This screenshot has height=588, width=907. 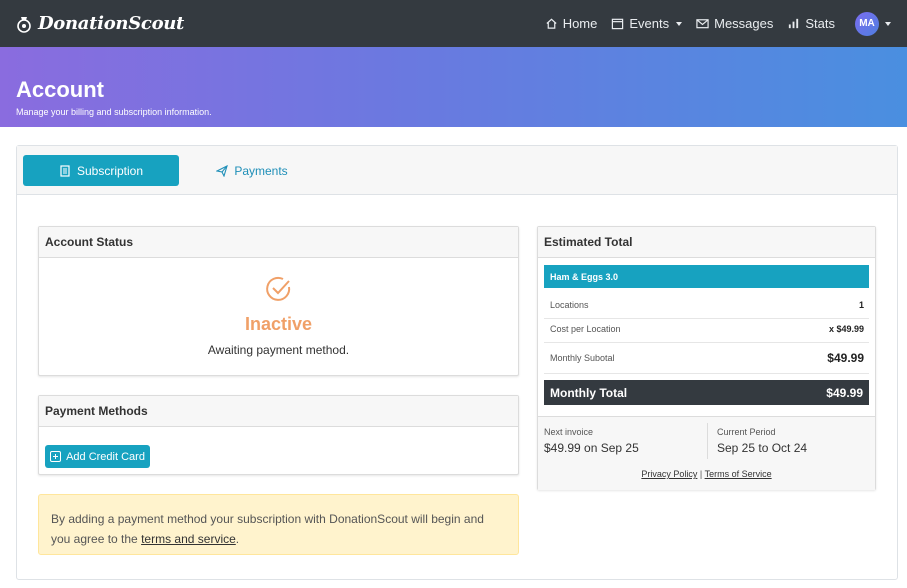 I want to click on tab-payments: Payments, so click(x=252, y=170).